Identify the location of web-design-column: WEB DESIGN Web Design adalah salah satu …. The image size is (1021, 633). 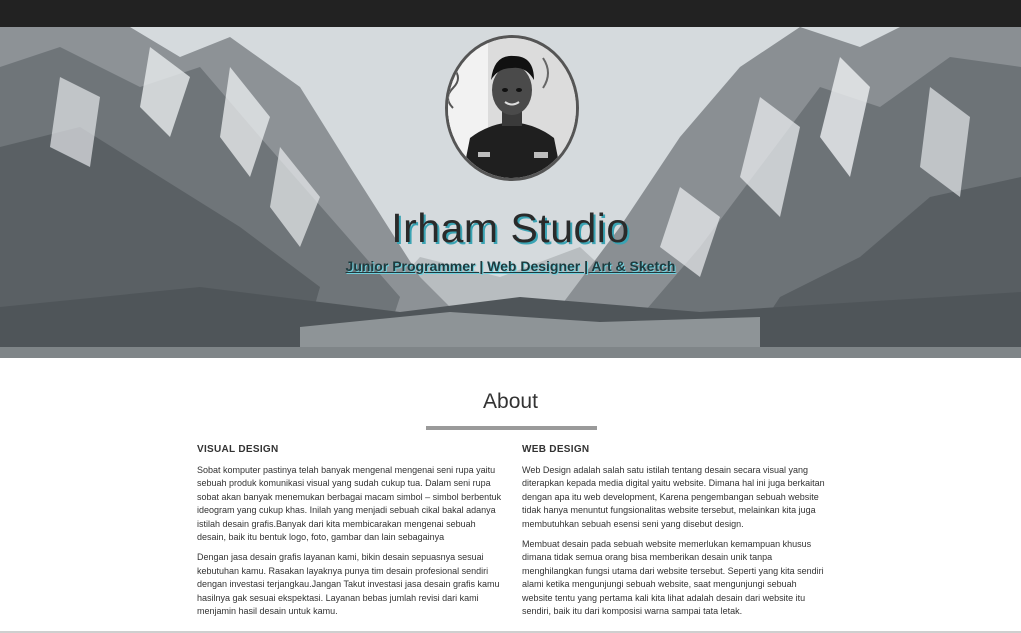
(674, 534).